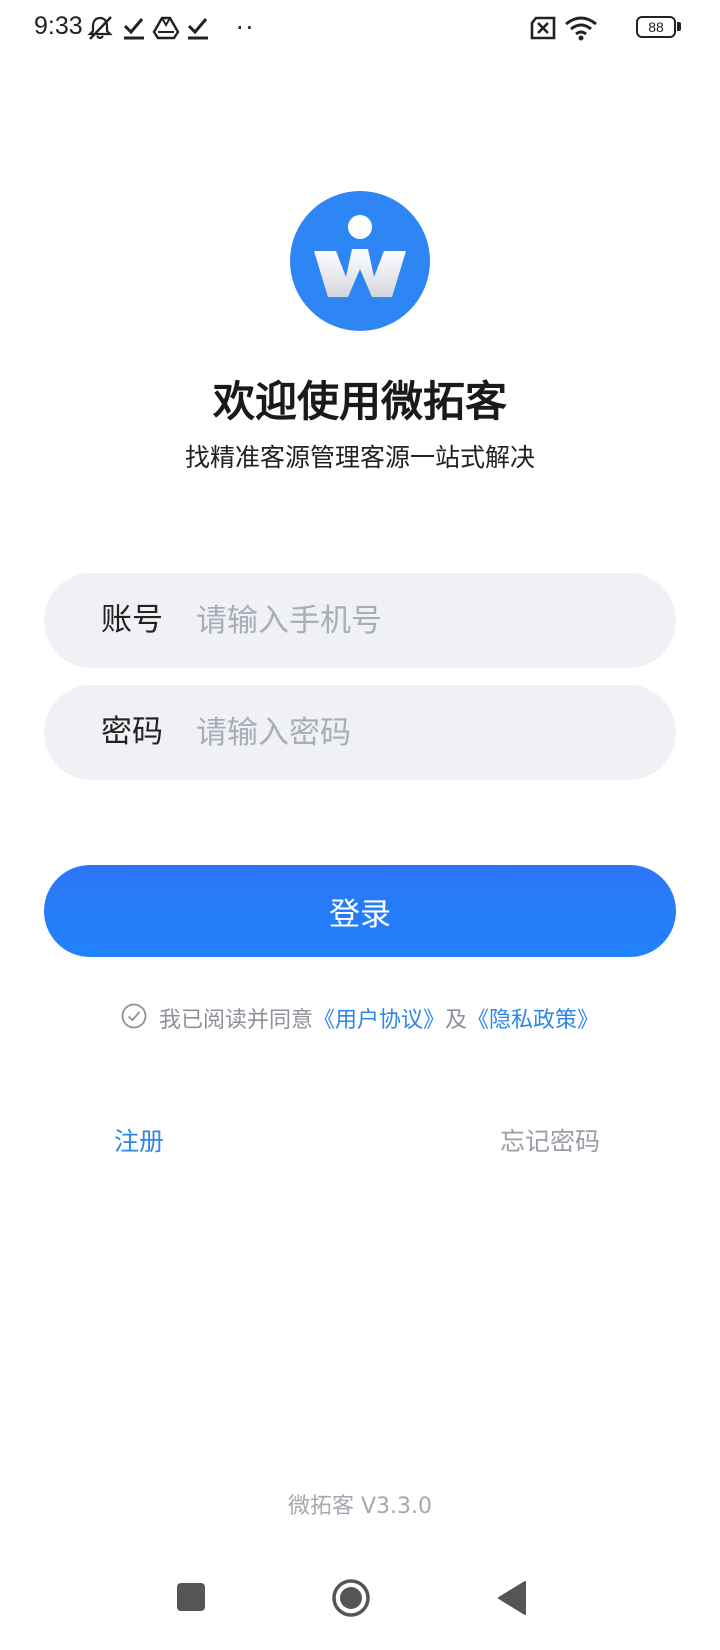 This screenshot has height=1650, width=720. Describe the element at coordinates (416, 620) in the screenshot. I see `account-input` at that location.